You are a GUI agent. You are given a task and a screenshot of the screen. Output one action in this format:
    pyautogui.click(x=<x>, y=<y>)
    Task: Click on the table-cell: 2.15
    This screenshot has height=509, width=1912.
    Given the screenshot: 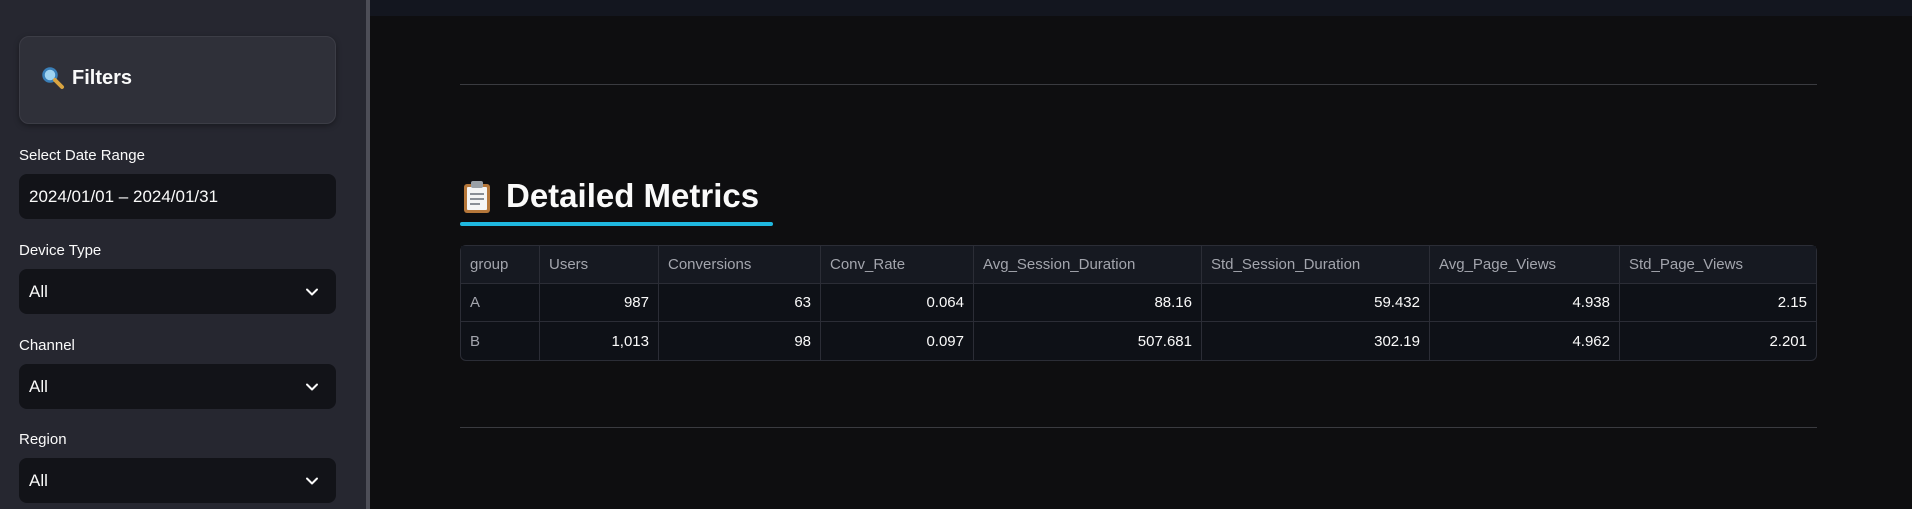 What is the action you would take?
    pyautogui.click(x=1718, y=303)
    